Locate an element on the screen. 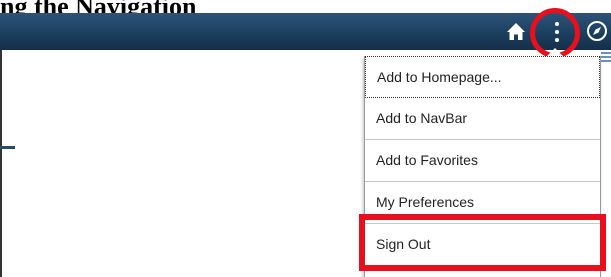 The height and width of the screenshot is (277, 611). list-icon is located at coordinates (606, 58).